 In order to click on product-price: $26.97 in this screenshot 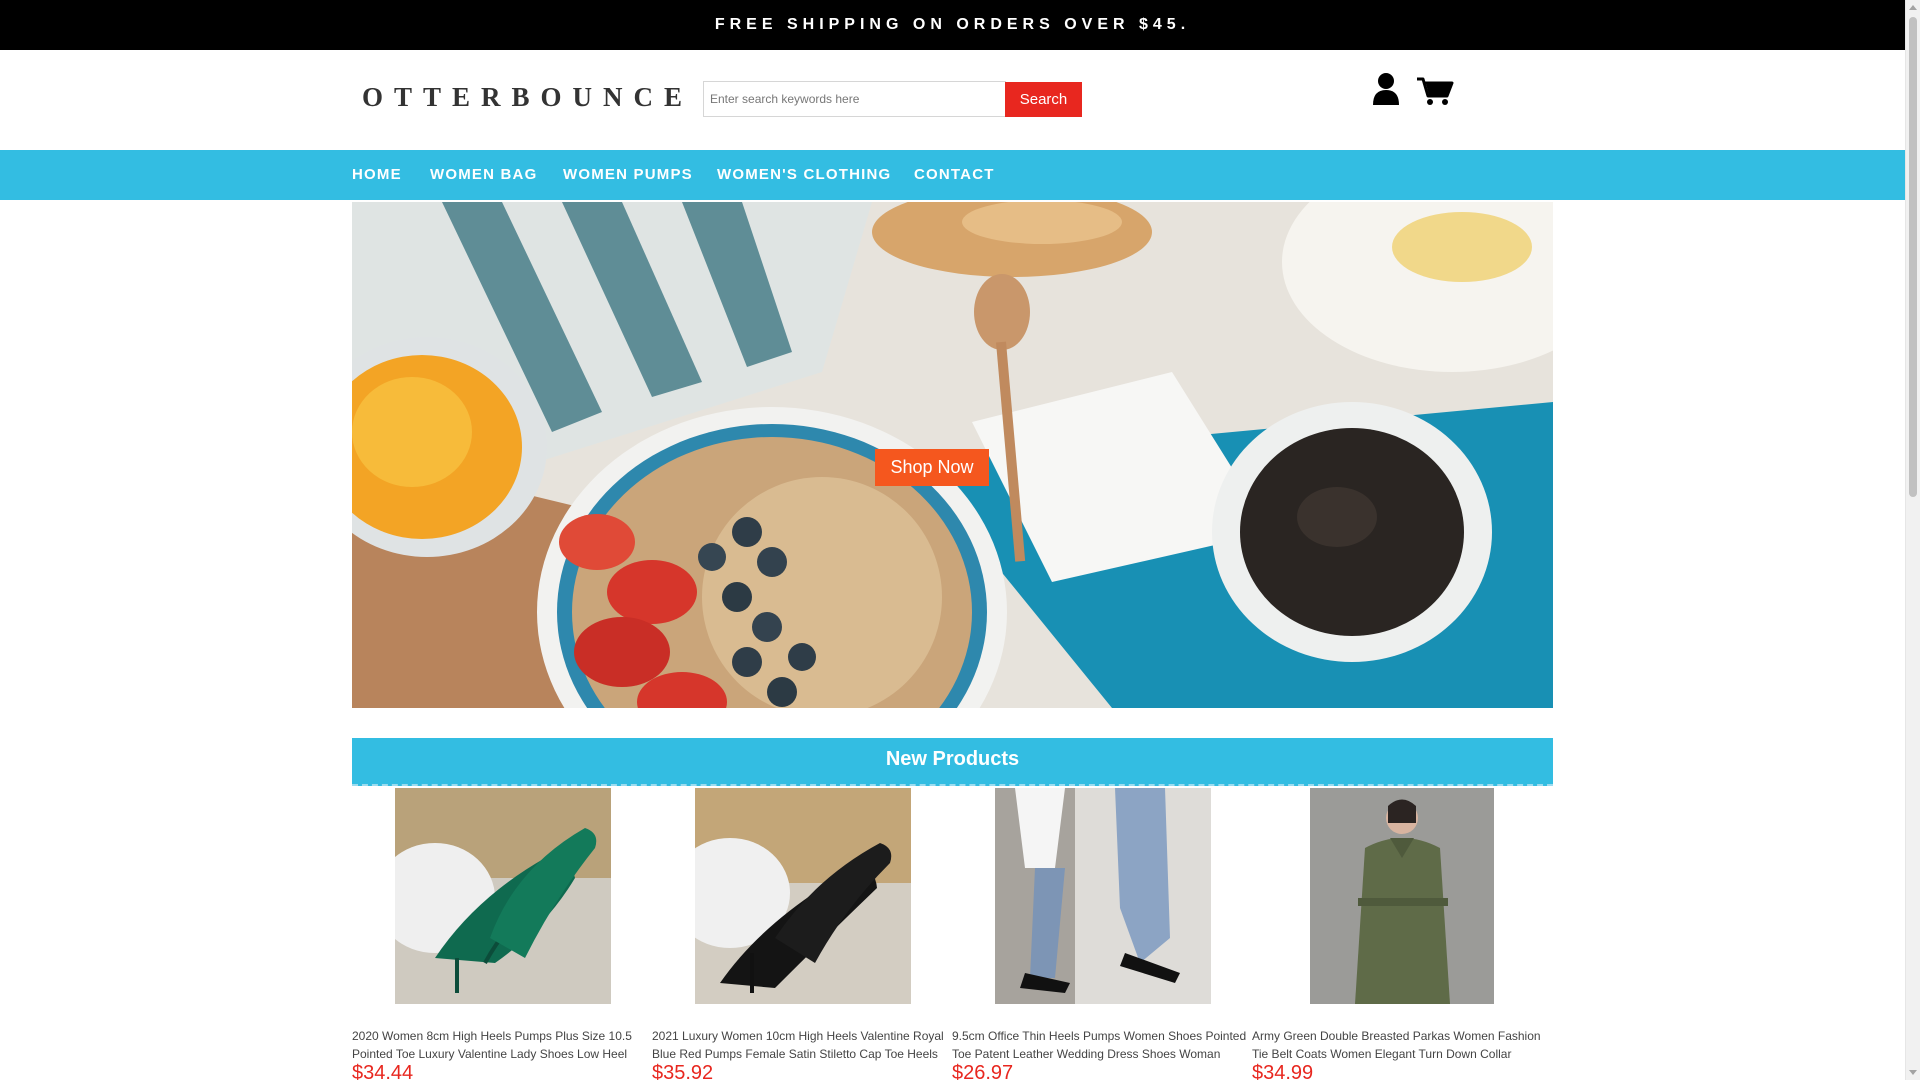, I will do `click(983, 1071)`.